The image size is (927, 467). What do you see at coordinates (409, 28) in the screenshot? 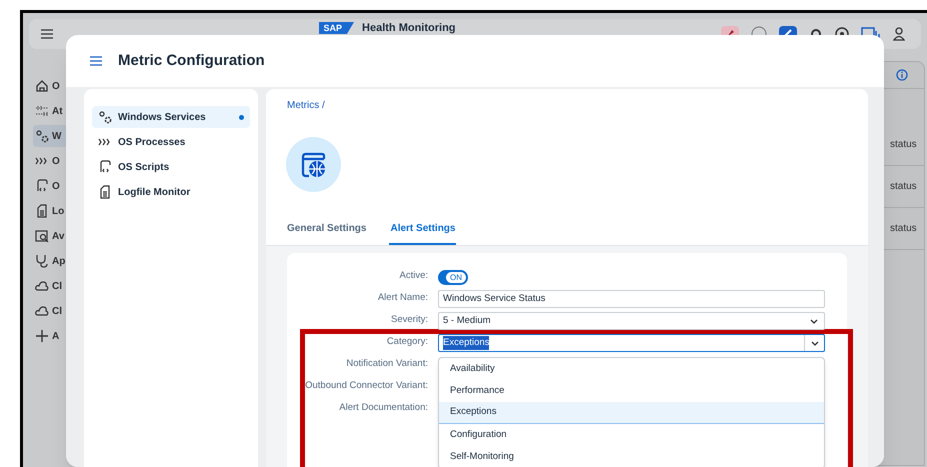
I see `app-title: Health Monitoring` at bounding box center [409, 28].